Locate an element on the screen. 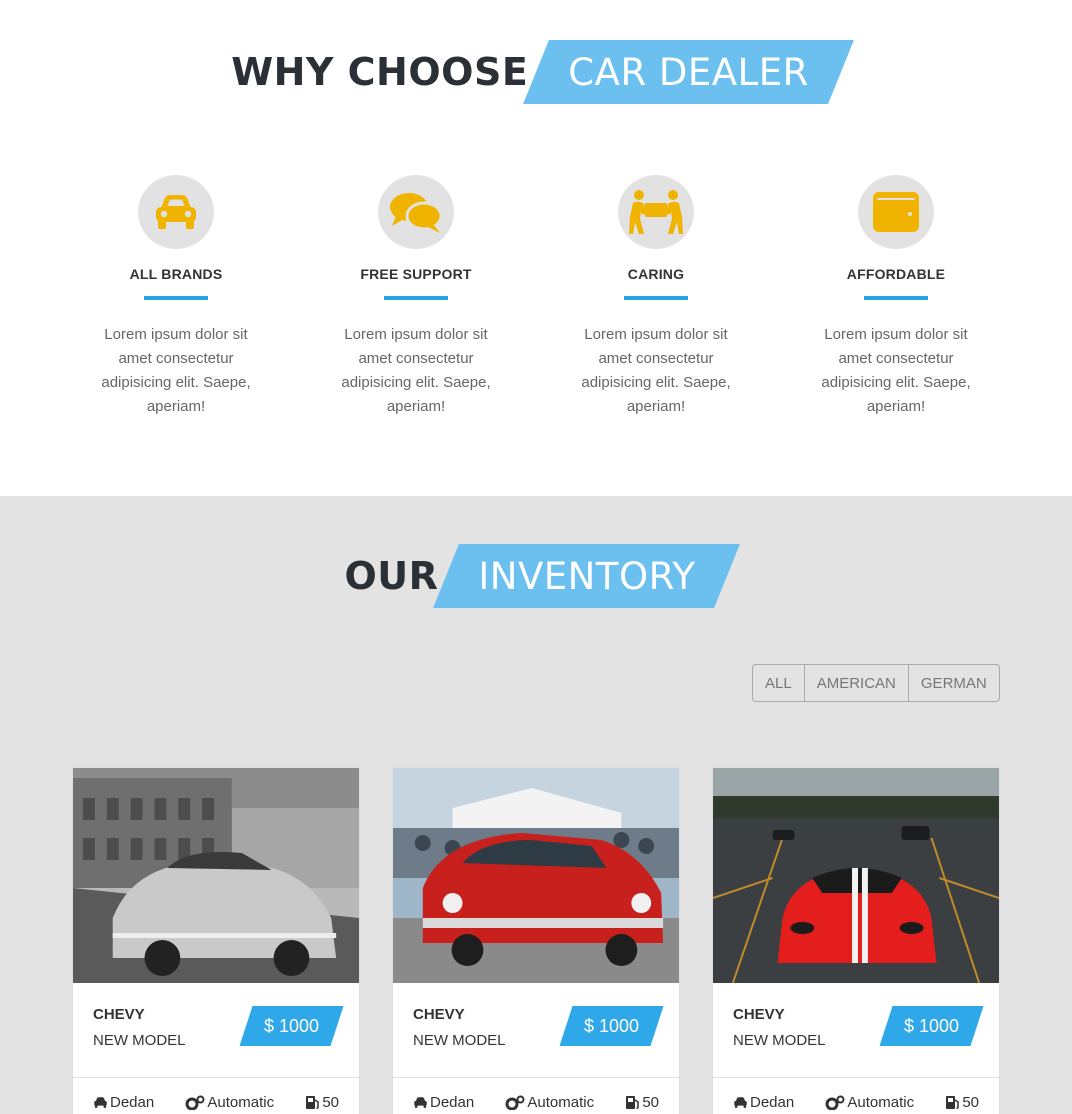  filter-american-button: AMERICAN is located at coordinates (857, 683).